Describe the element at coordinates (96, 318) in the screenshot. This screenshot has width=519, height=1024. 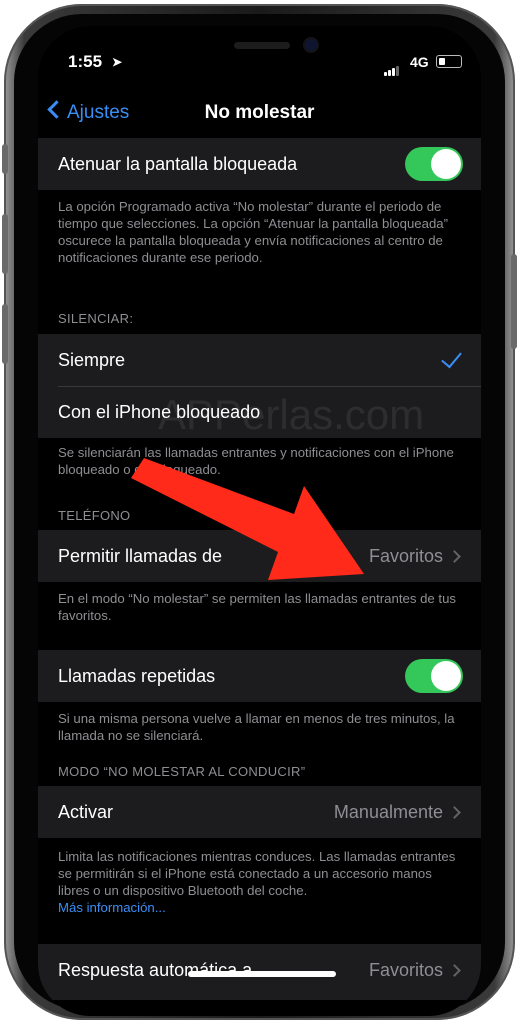
I see `silence-header: SILENCIAR:` at that location.